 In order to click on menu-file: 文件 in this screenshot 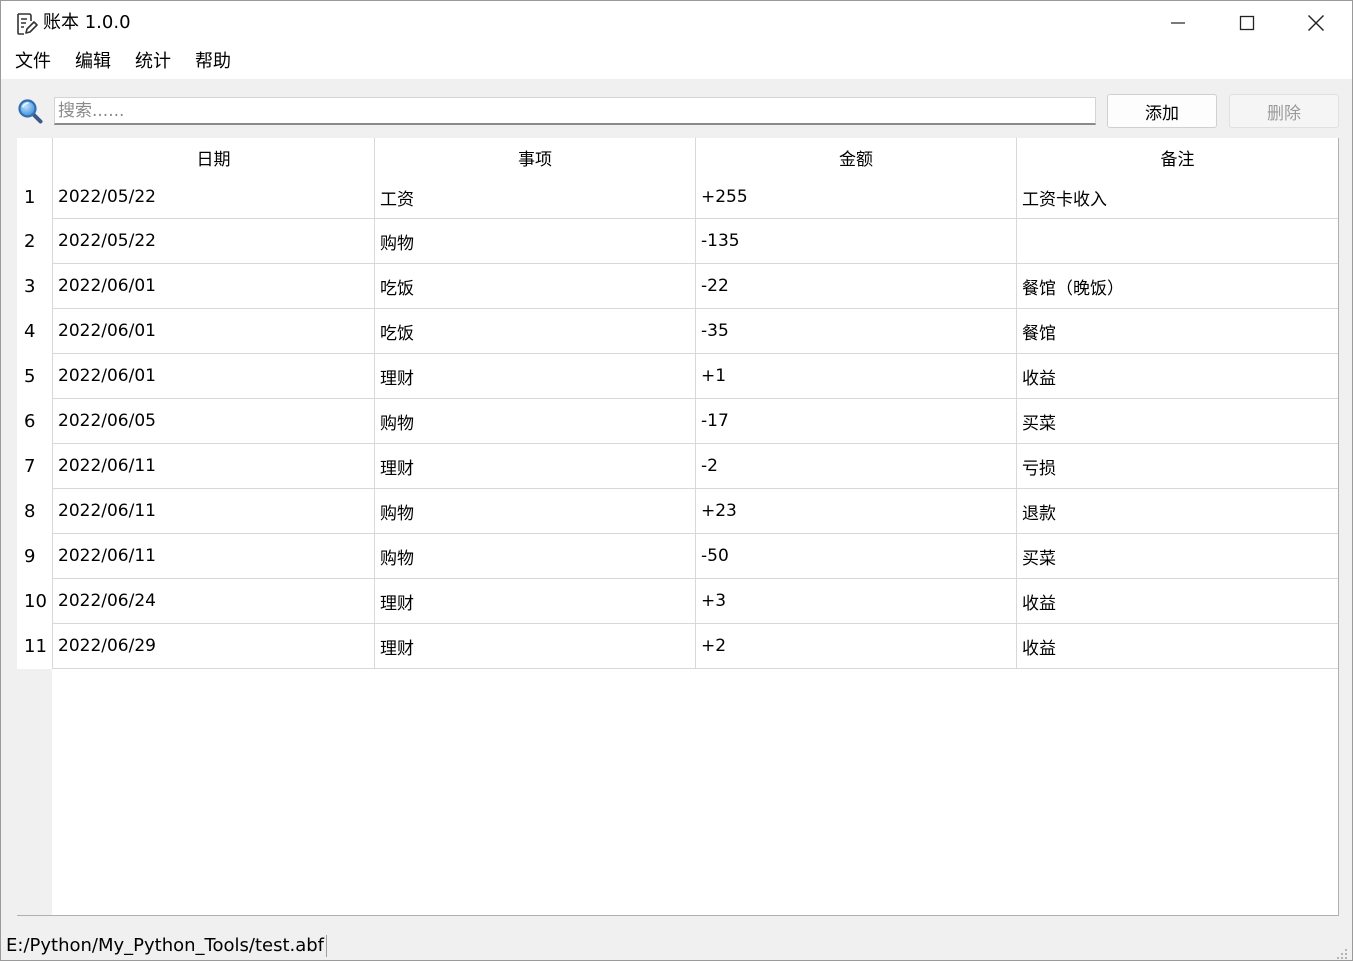, I will do `click(33, 62)`.